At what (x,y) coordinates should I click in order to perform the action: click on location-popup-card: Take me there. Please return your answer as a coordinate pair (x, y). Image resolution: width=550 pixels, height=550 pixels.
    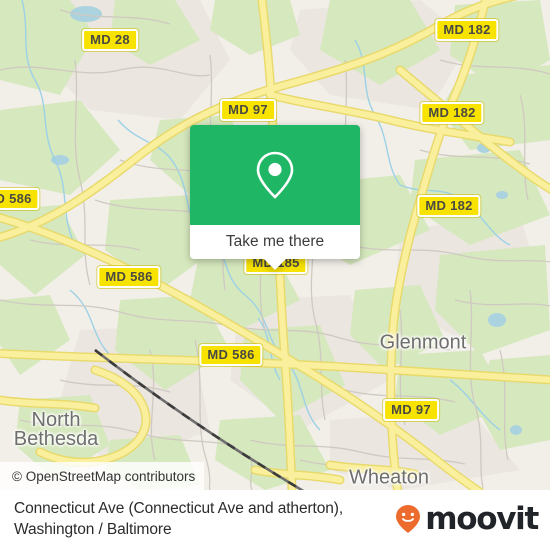
    Looking at the image, I should click on (275, 197).